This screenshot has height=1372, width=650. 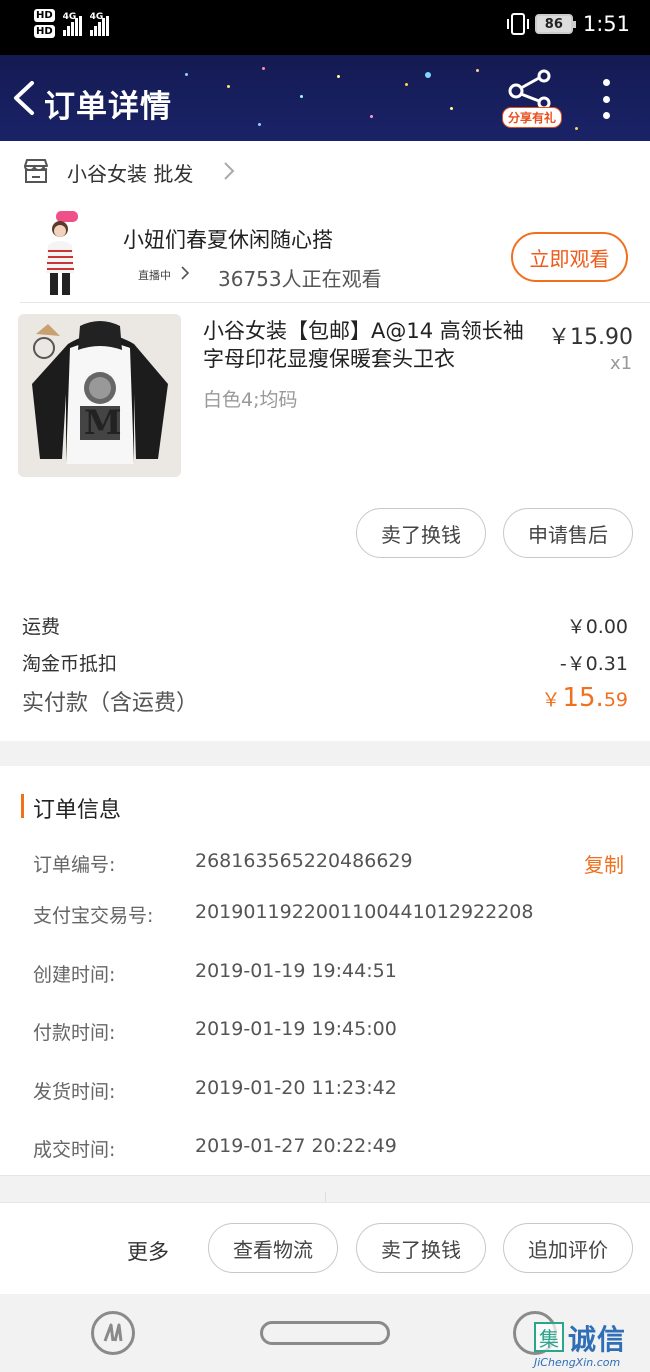 What do you see at coordinates (74, 1092) in the screenshot?
I see `shipping-time-label: 发货时间:` at bounding box center [74, 1092].